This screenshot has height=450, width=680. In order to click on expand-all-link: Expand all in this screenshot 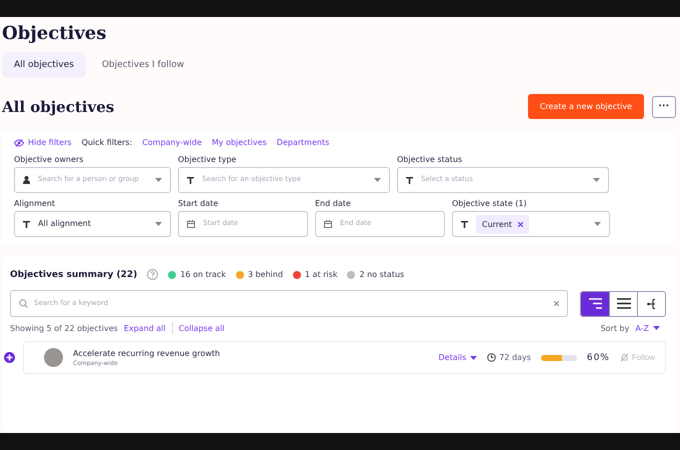, I will do `click(145, 328)`.